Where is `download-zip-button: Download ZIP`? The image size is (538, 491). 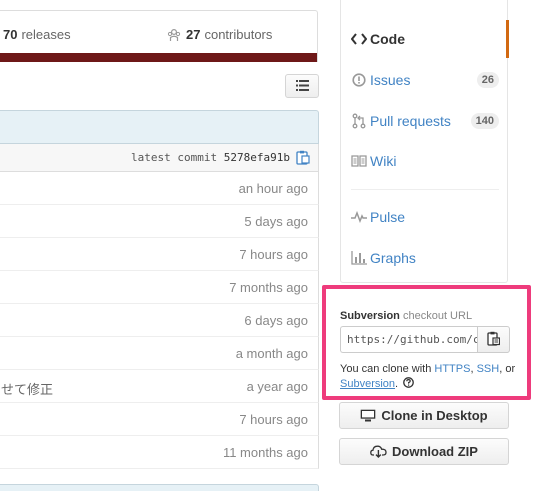
download-zip-button: Download ZIP is located at coordinates (424, 451).